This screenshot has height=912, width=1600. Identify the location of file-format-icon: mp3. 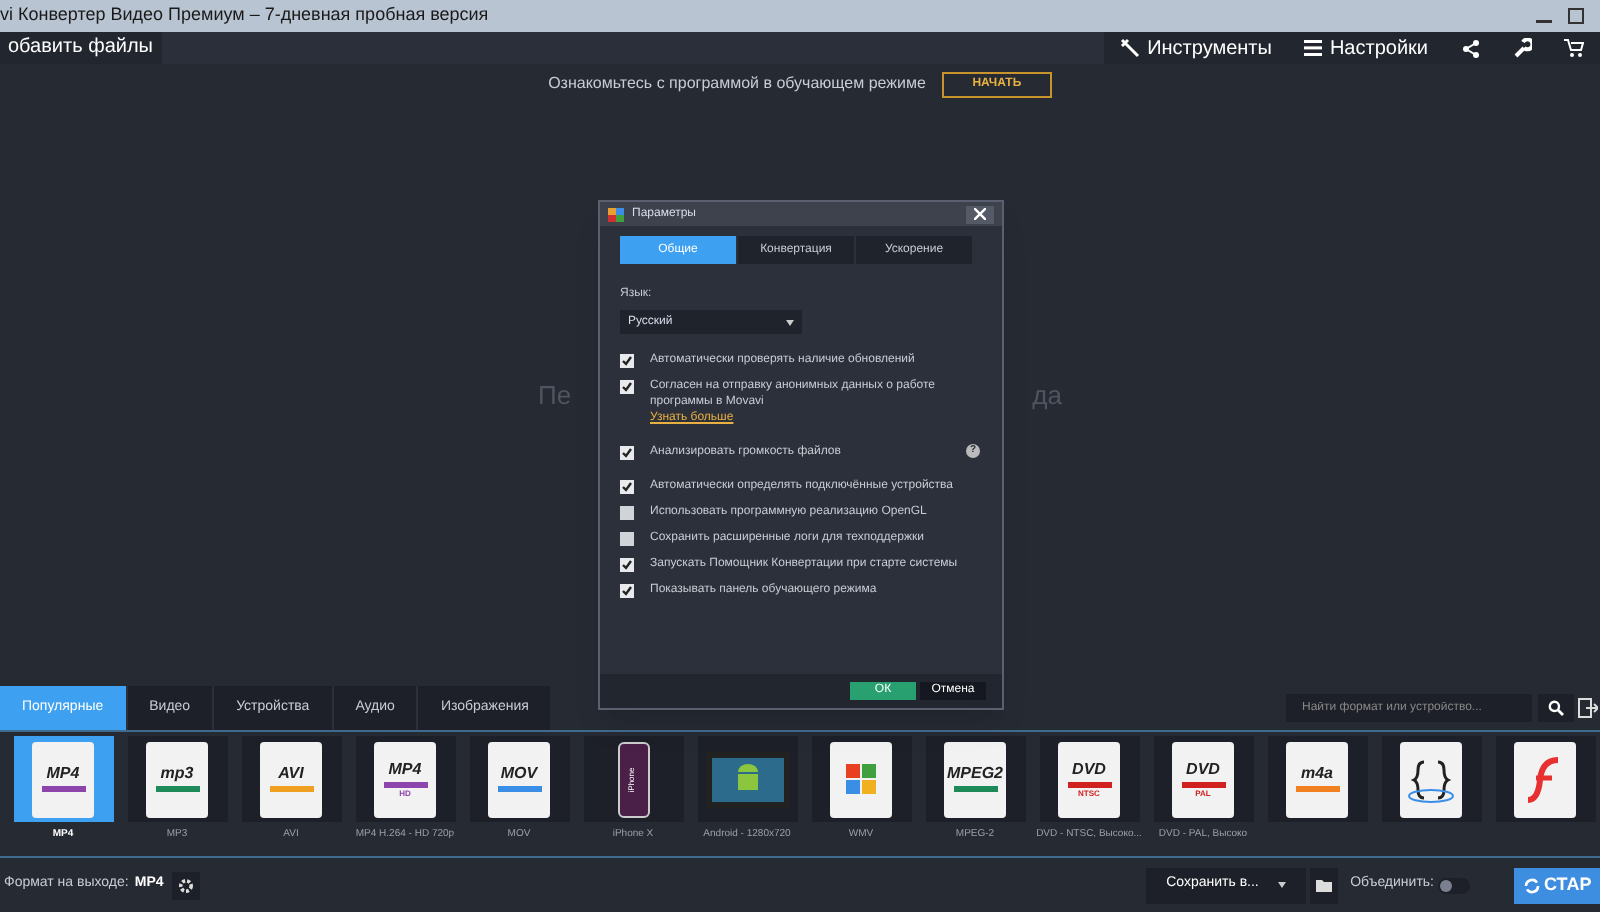
(177, 779).